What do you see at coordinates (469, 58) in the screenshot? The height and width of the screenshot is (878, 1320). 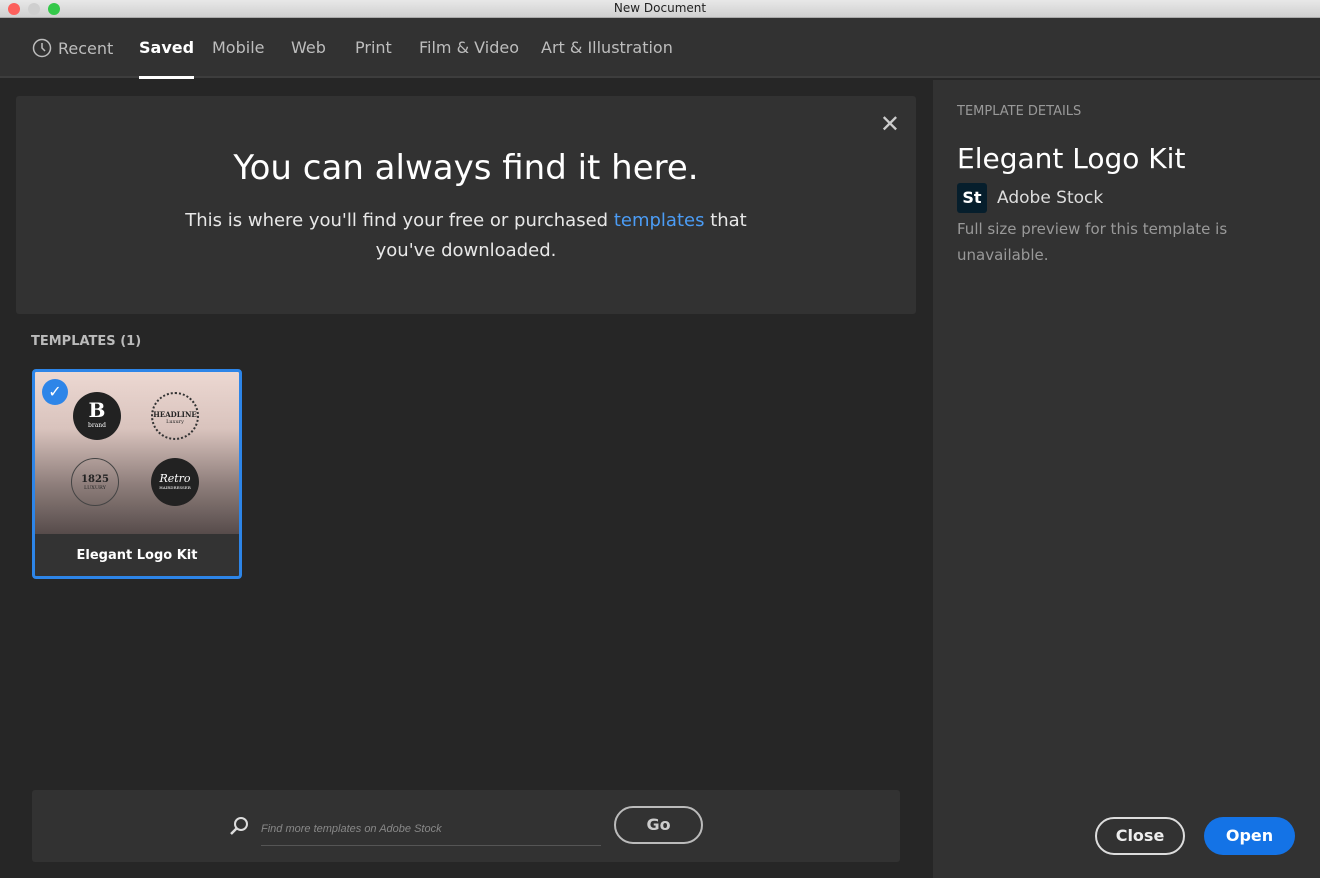 I see `tab-film-video: Film & Video` at bounding box center [469, 58].